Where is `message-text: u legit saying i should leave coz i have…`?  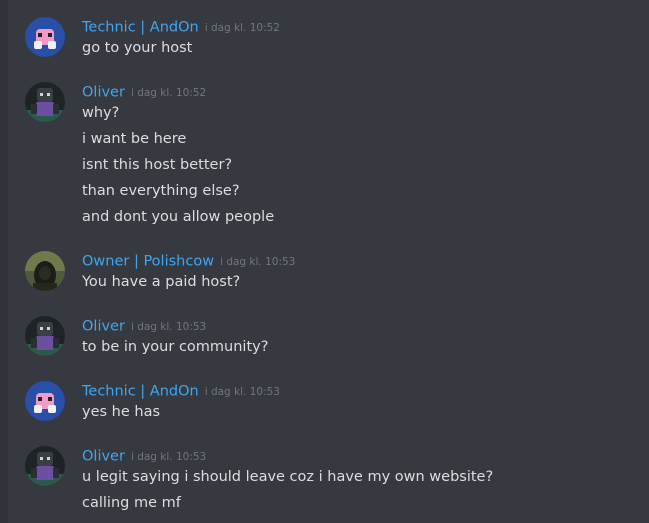 message-text: u legit saying i should leave coz i have… is located at coordinates (288, 477).